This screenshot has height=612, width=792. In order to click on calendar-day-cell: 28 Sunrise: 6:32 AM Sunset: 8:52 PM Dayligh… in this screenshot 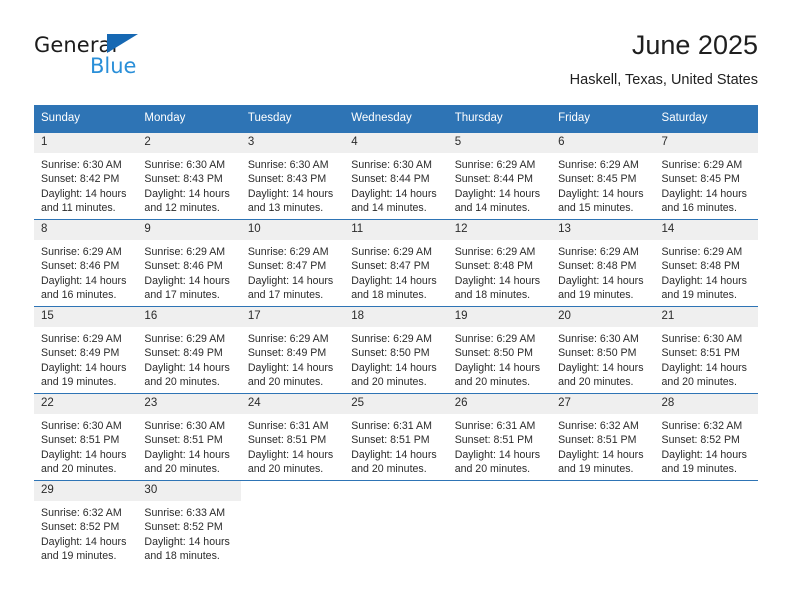, I will do `click(706, 437)`.